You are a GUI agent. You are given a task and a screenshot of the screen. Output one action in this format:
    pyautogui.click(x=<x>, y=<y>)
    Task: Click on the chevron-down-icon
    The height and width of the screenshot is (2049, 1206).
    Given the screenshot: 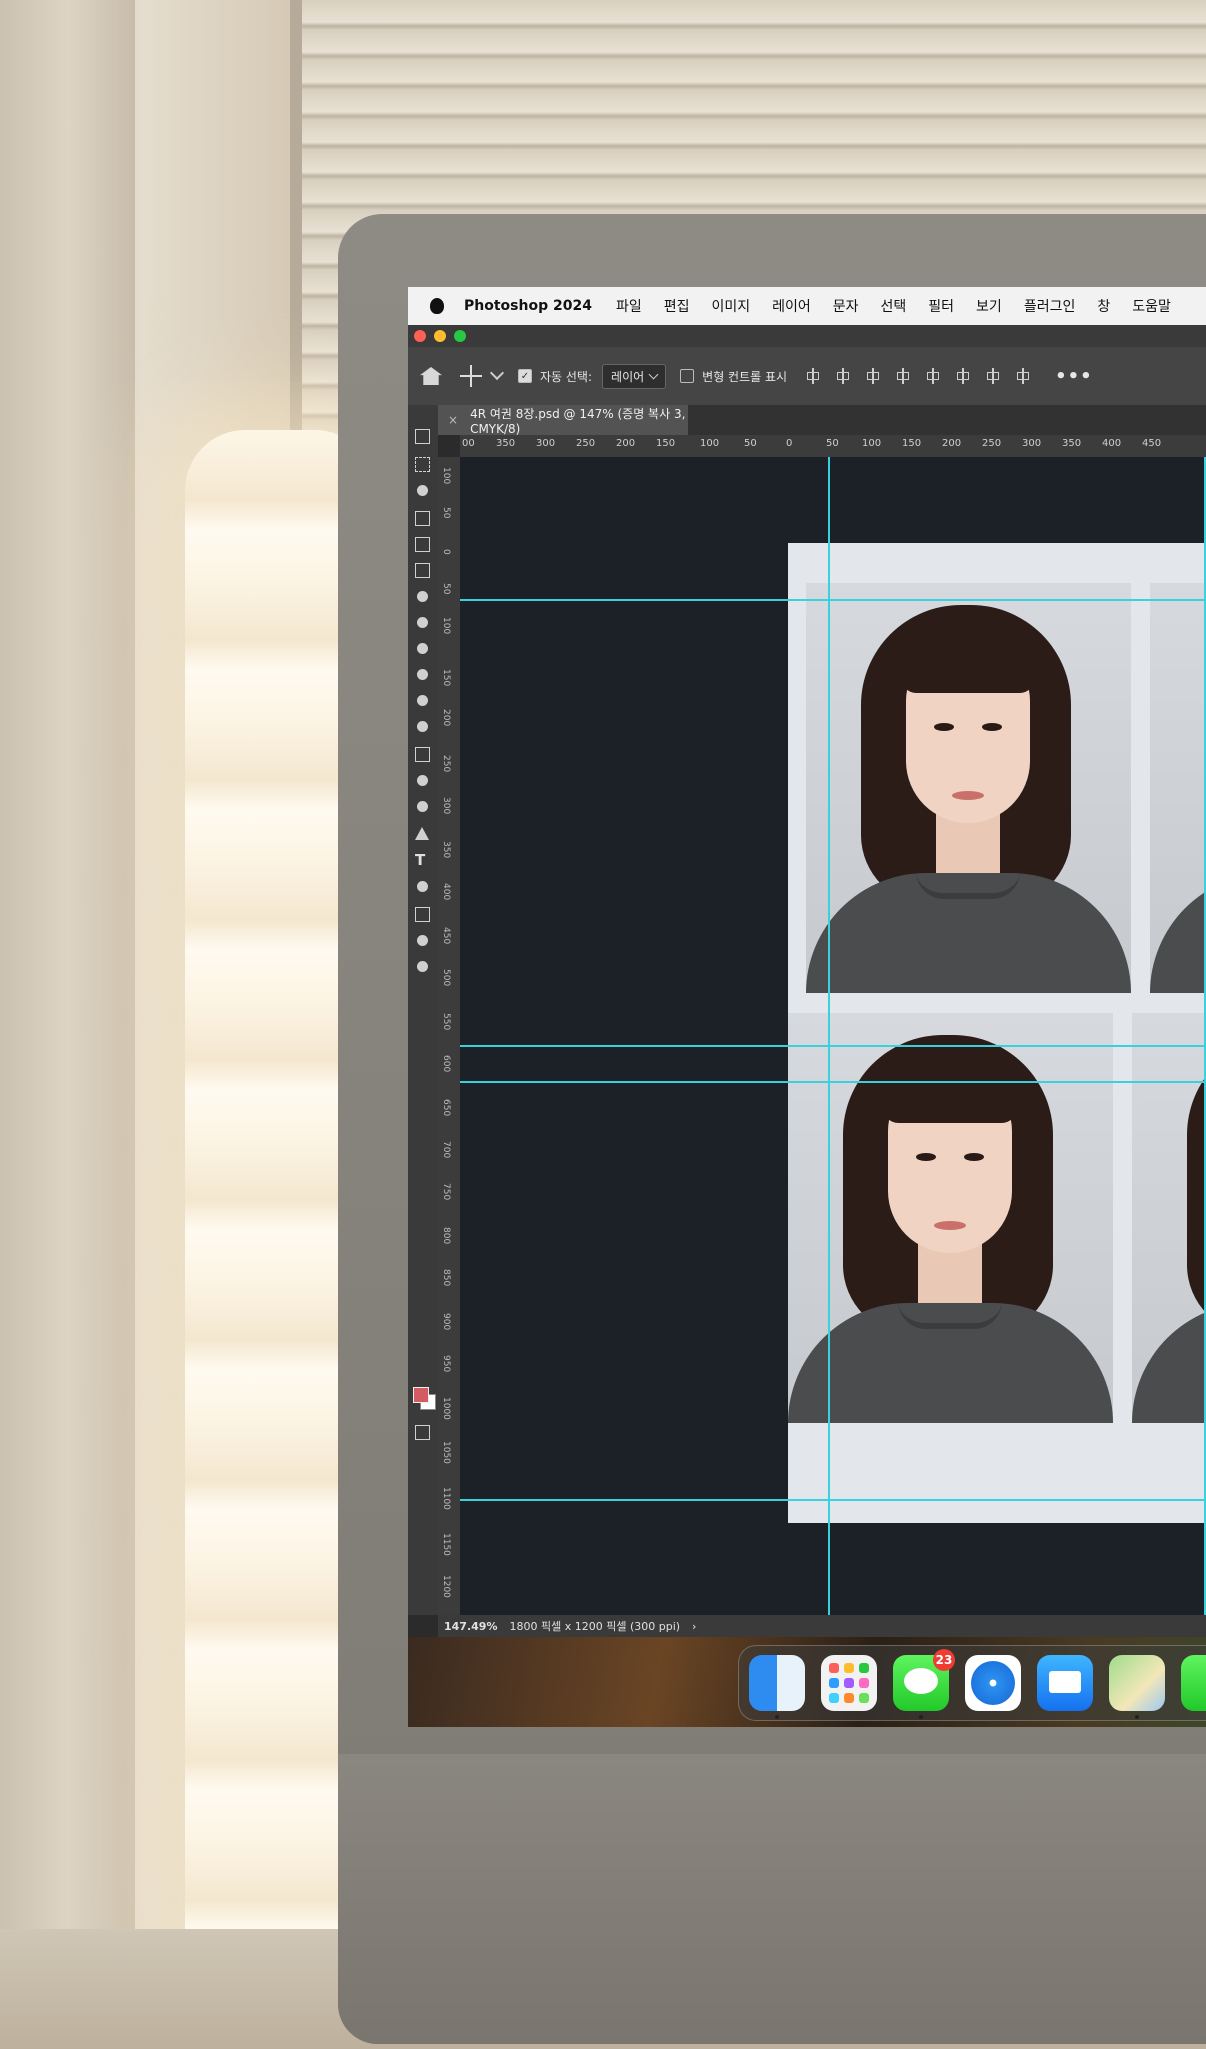 What is the action you would take?
    pyautogui.click(x=653, y=374)
    